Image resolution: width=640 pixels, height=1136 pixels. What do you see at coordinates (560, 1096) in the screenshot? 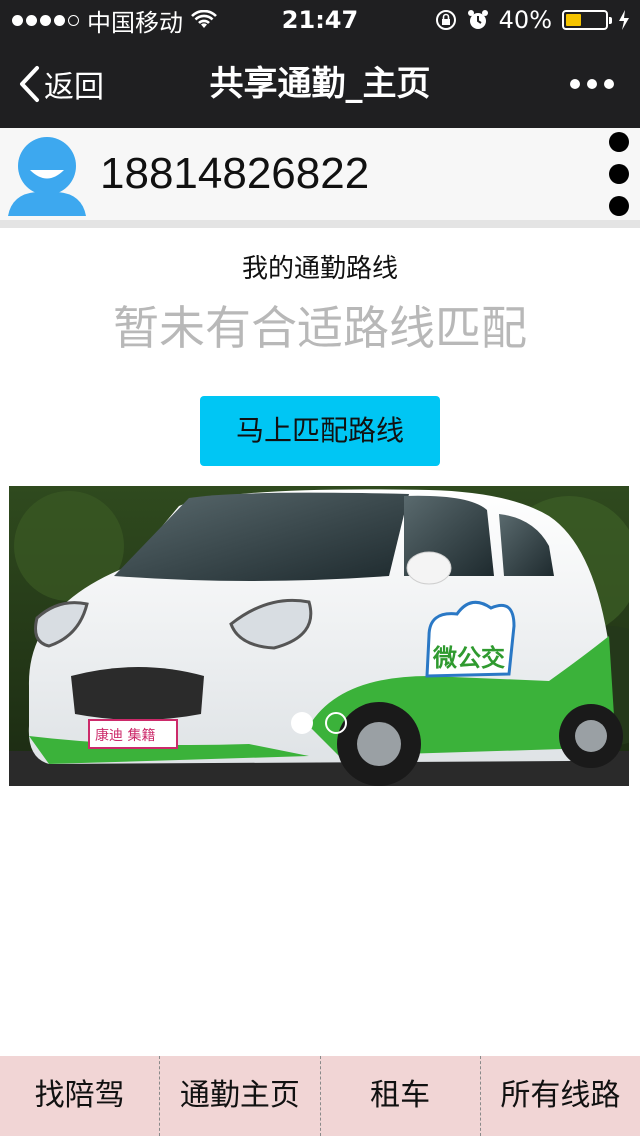
I see `tab-all-routes: 所有线路` at bounding box center [560, 1096].